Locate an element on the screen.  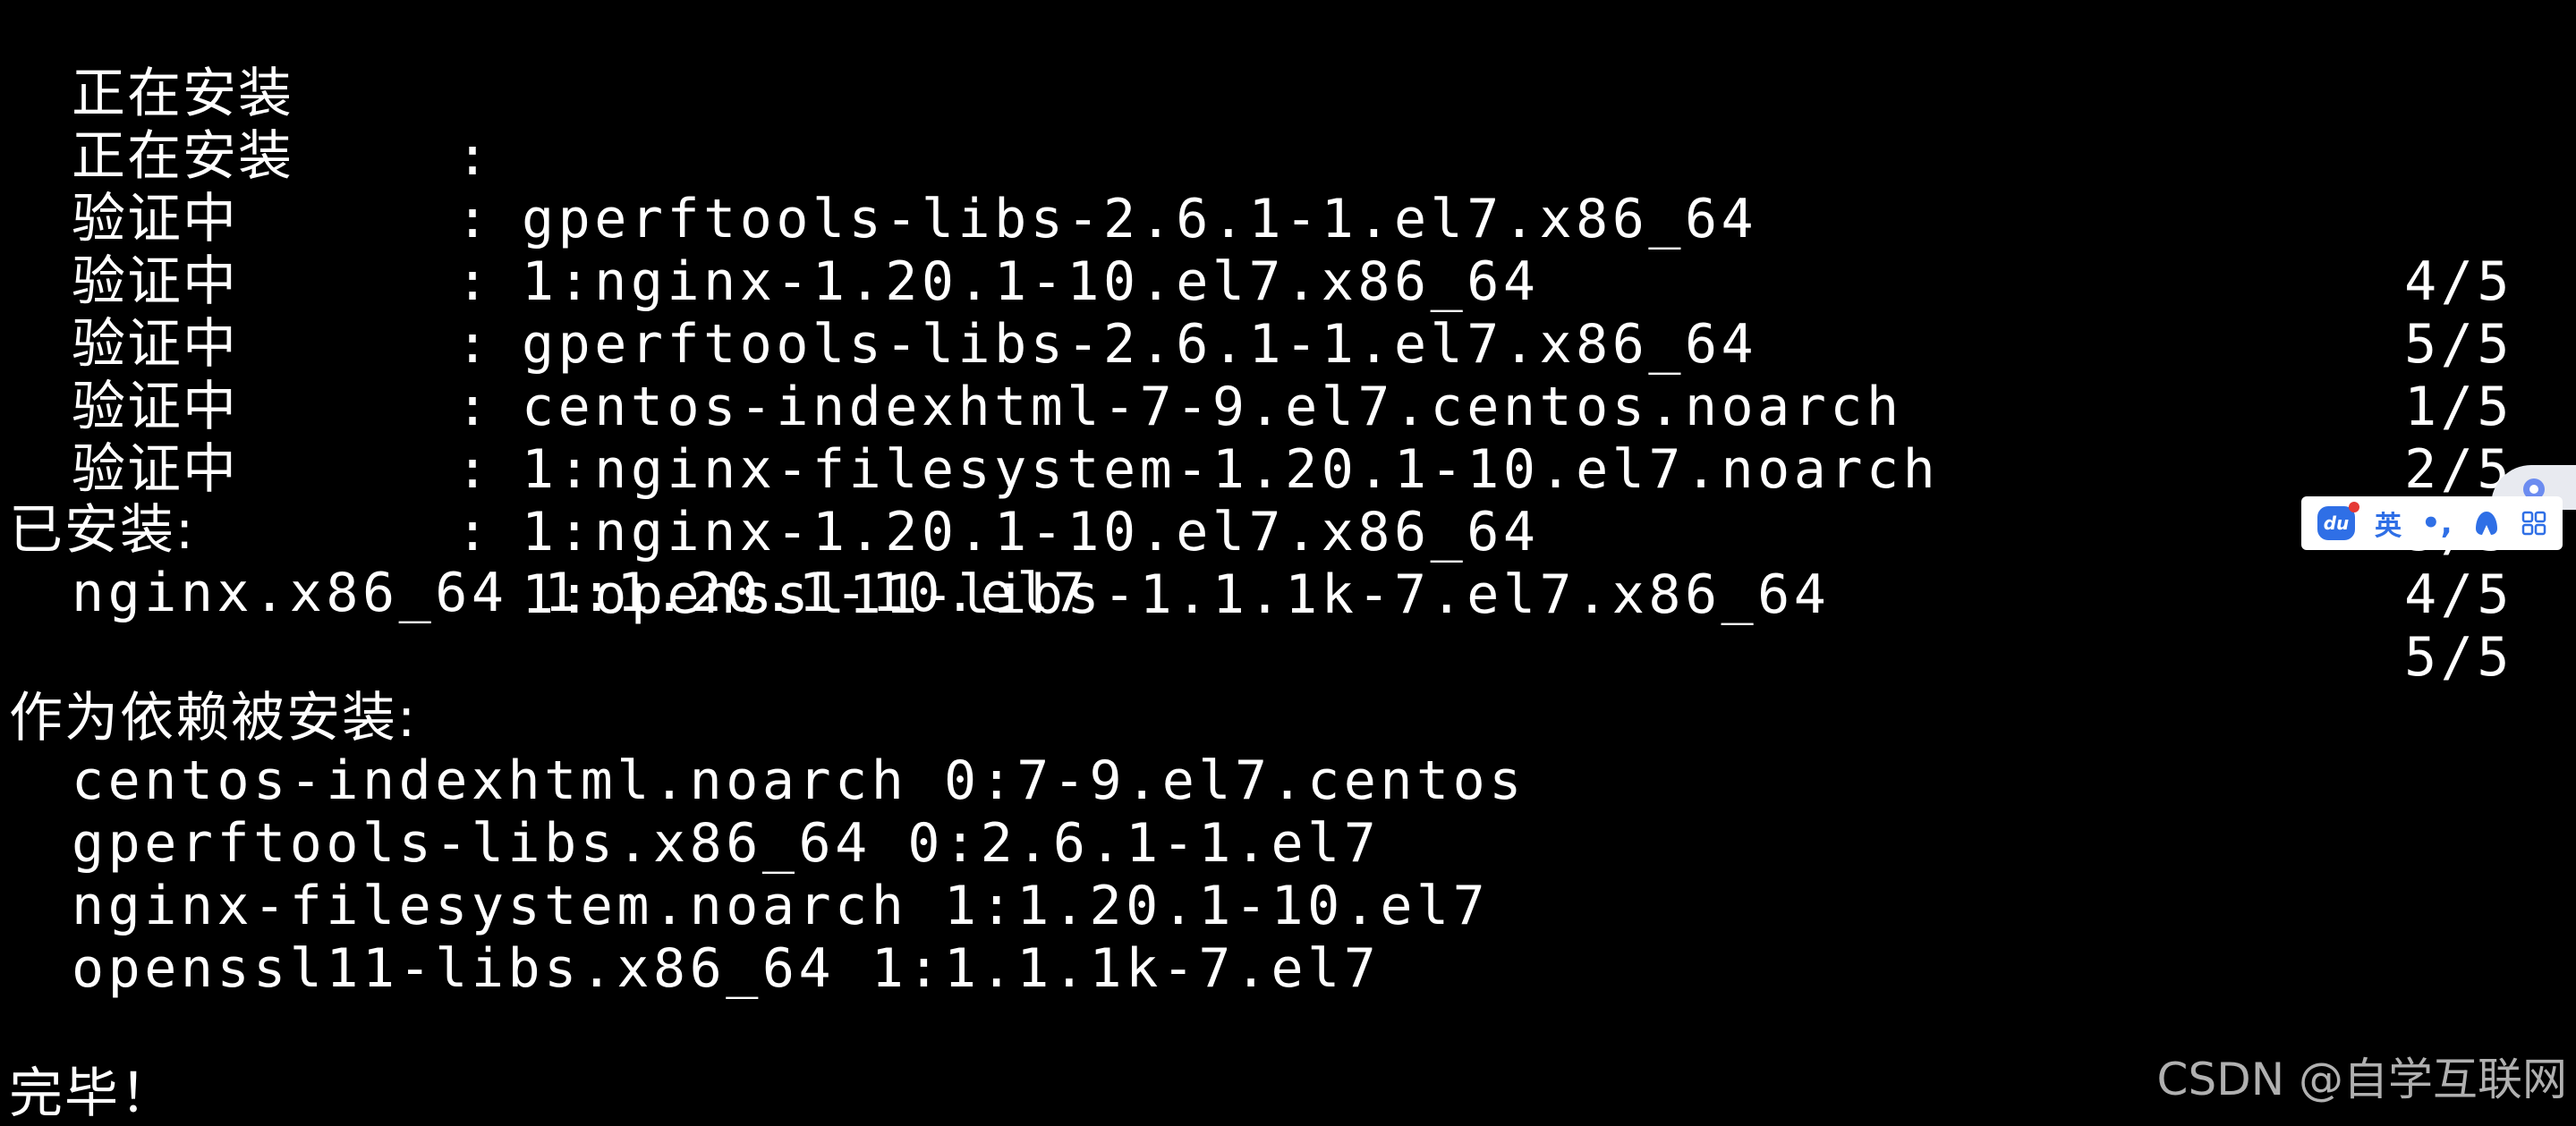
package-name: 1:nginx-1.20.1-10.el7.x86_64 is located at coordinates (1031, 532).